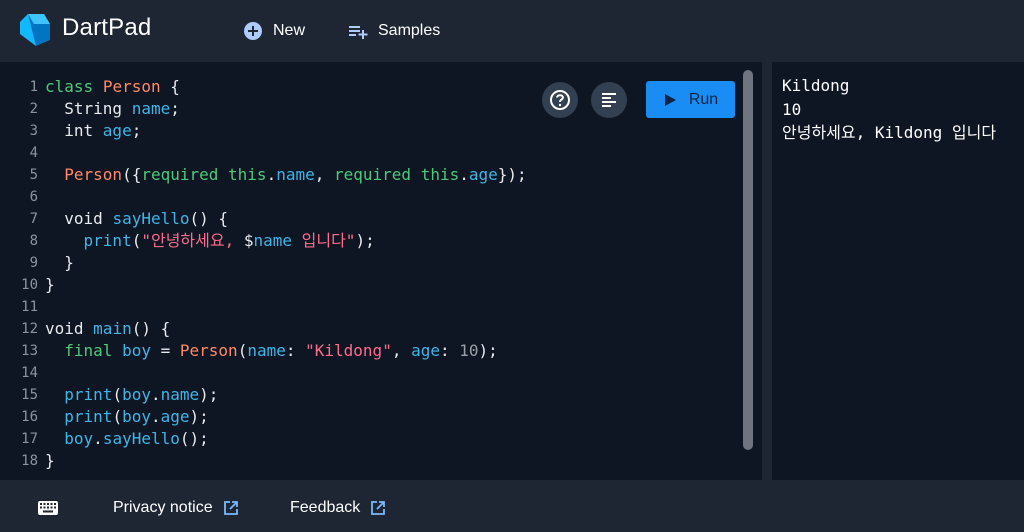  I want to click on line-number: 10, so click(29, 285).